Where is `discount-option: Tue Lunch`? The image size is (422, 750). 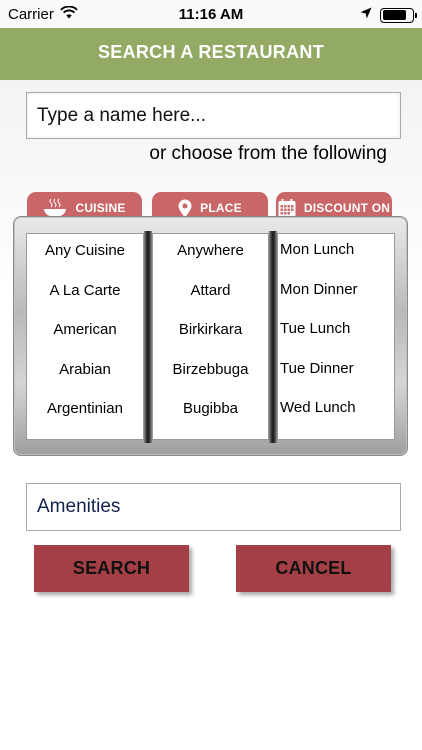
discount-option: Tue Lunch is located at coordinates (315, 328).